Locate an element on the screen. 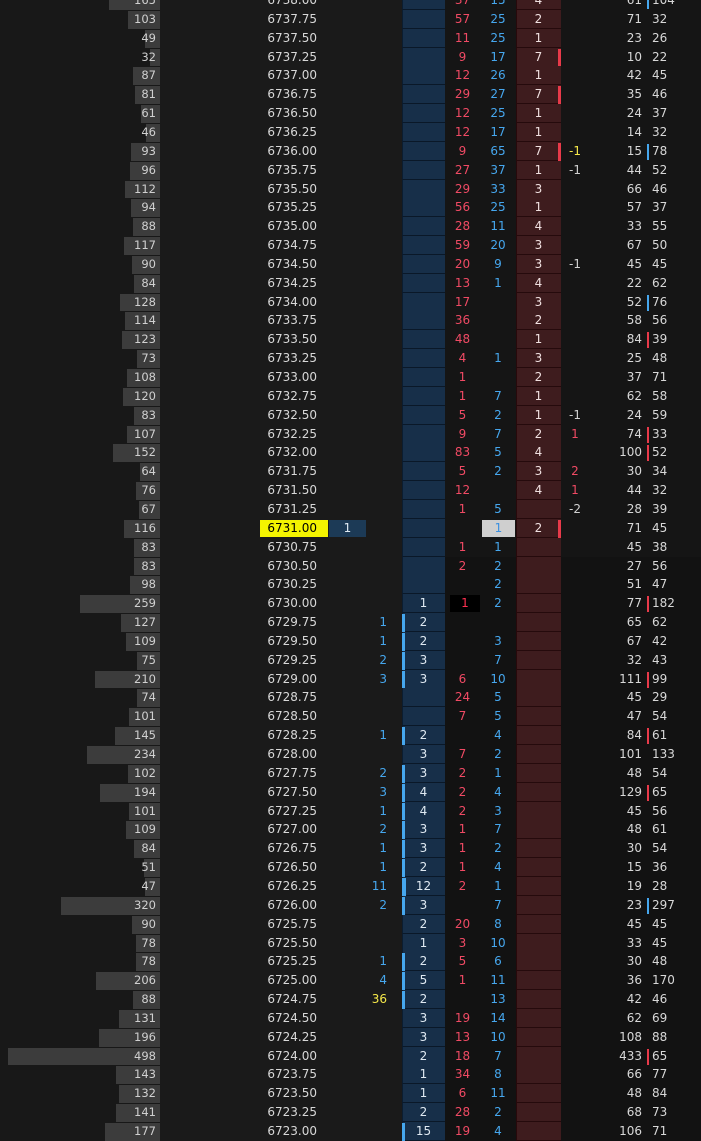 The image size is (701, 1141). price-value: 6737.50 is located at coordinates (285, 38).